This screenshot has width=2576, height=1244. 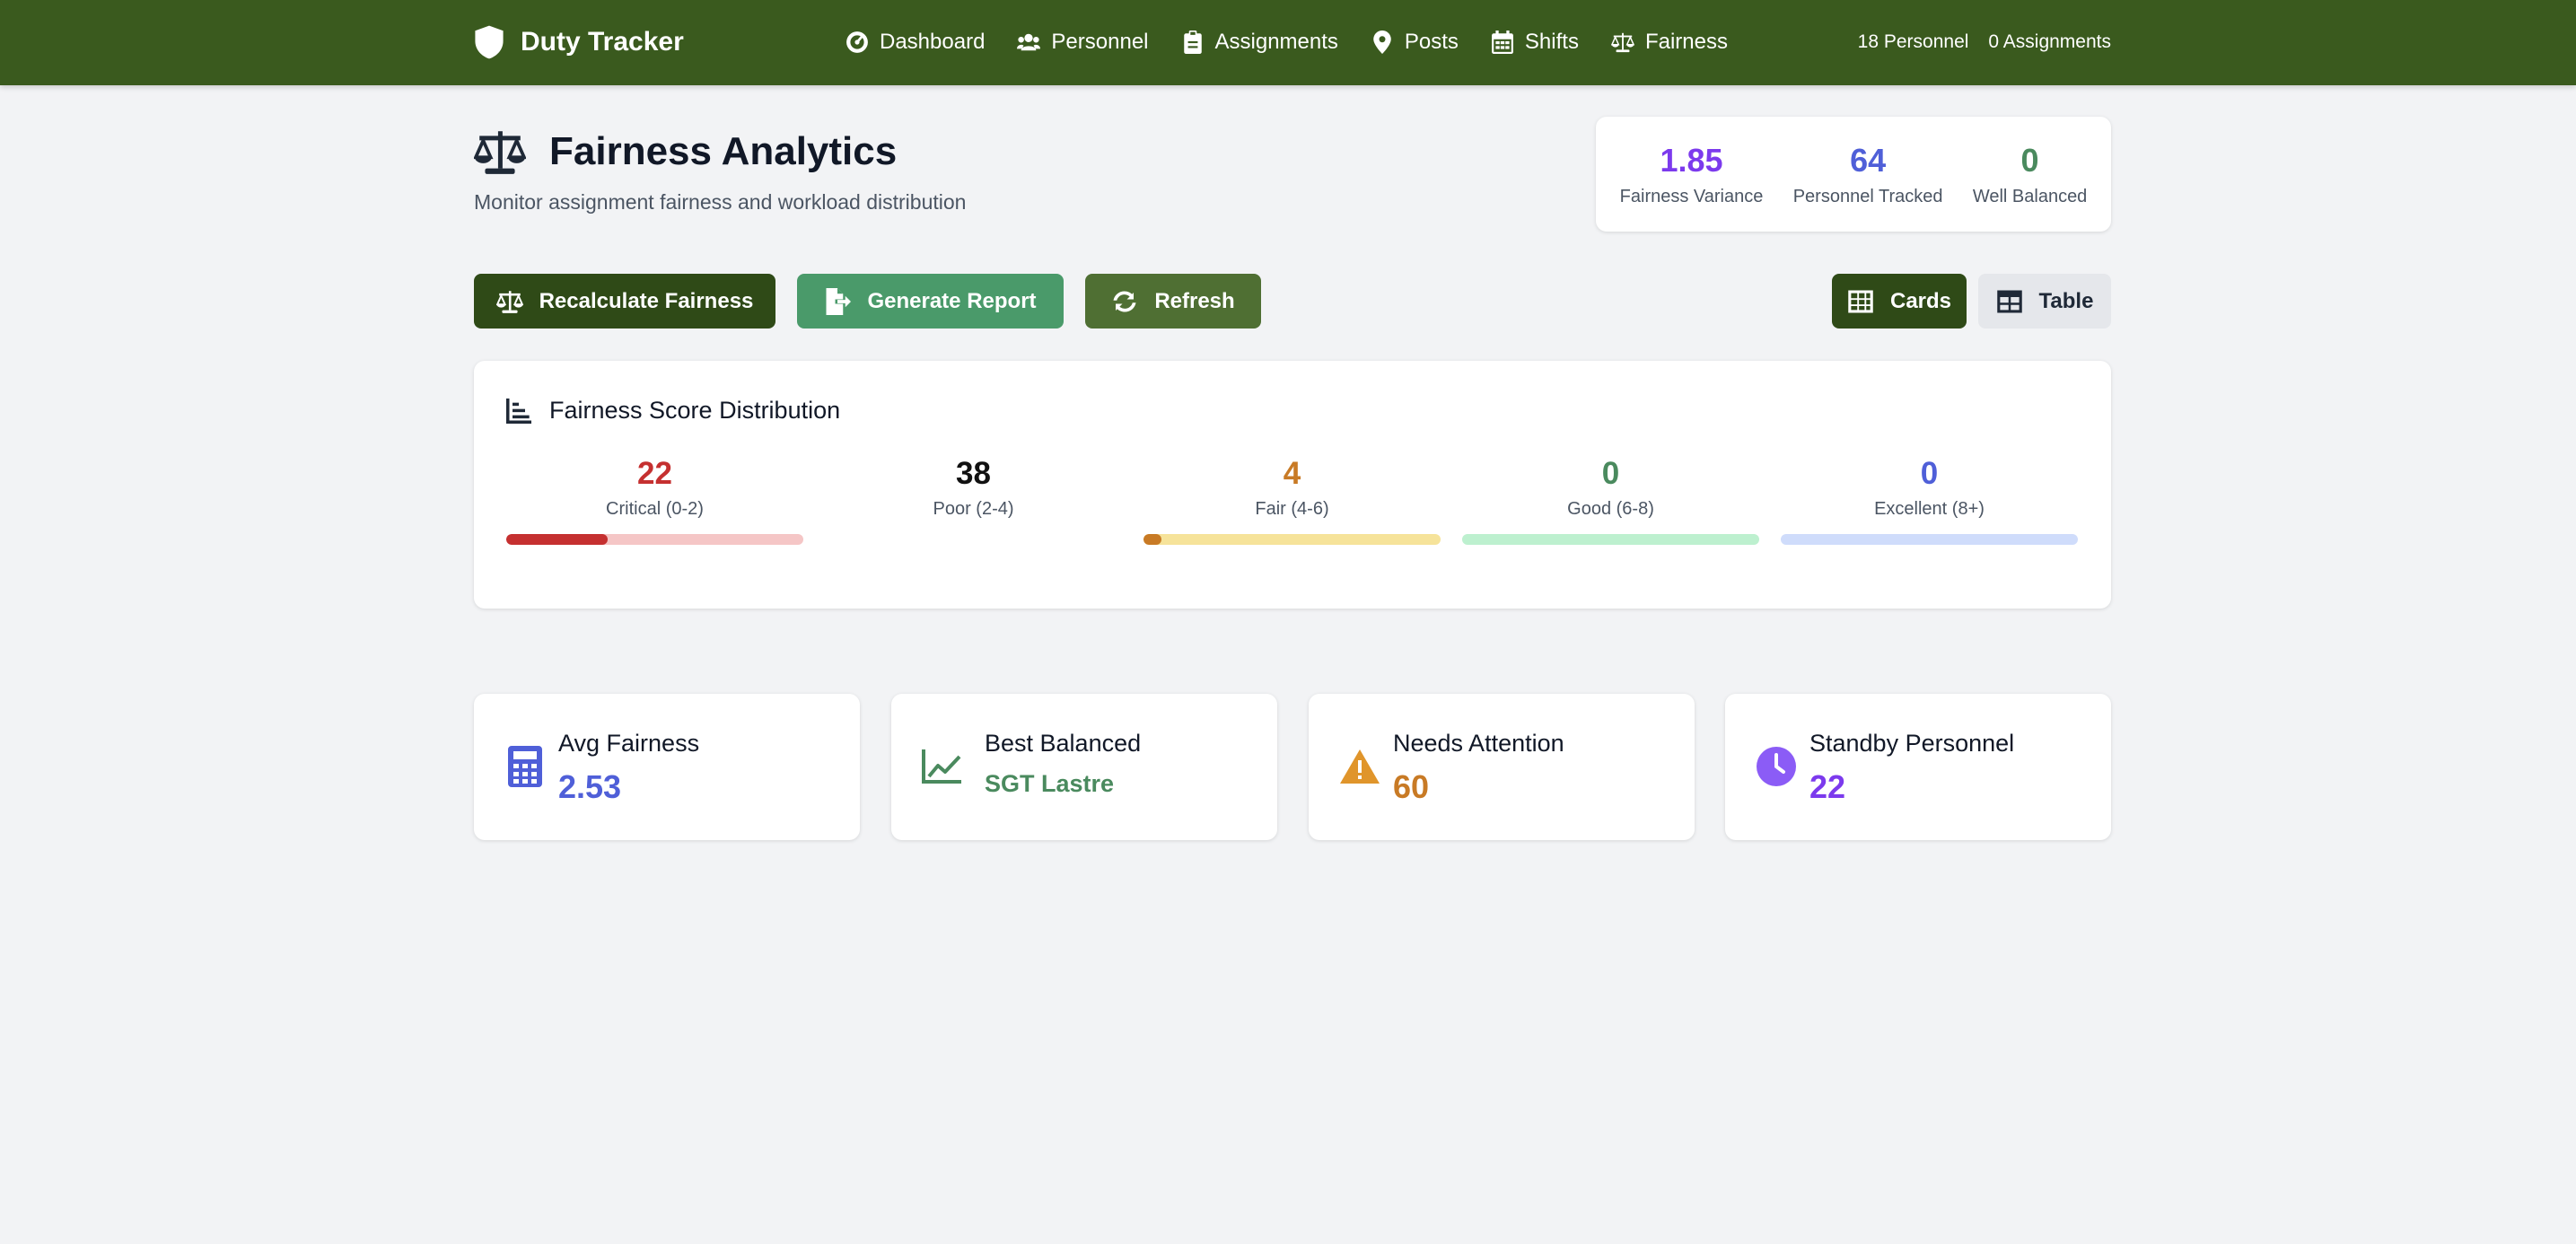 I want to click on cards-view-button: Cards, so click(x=1899, y=301).